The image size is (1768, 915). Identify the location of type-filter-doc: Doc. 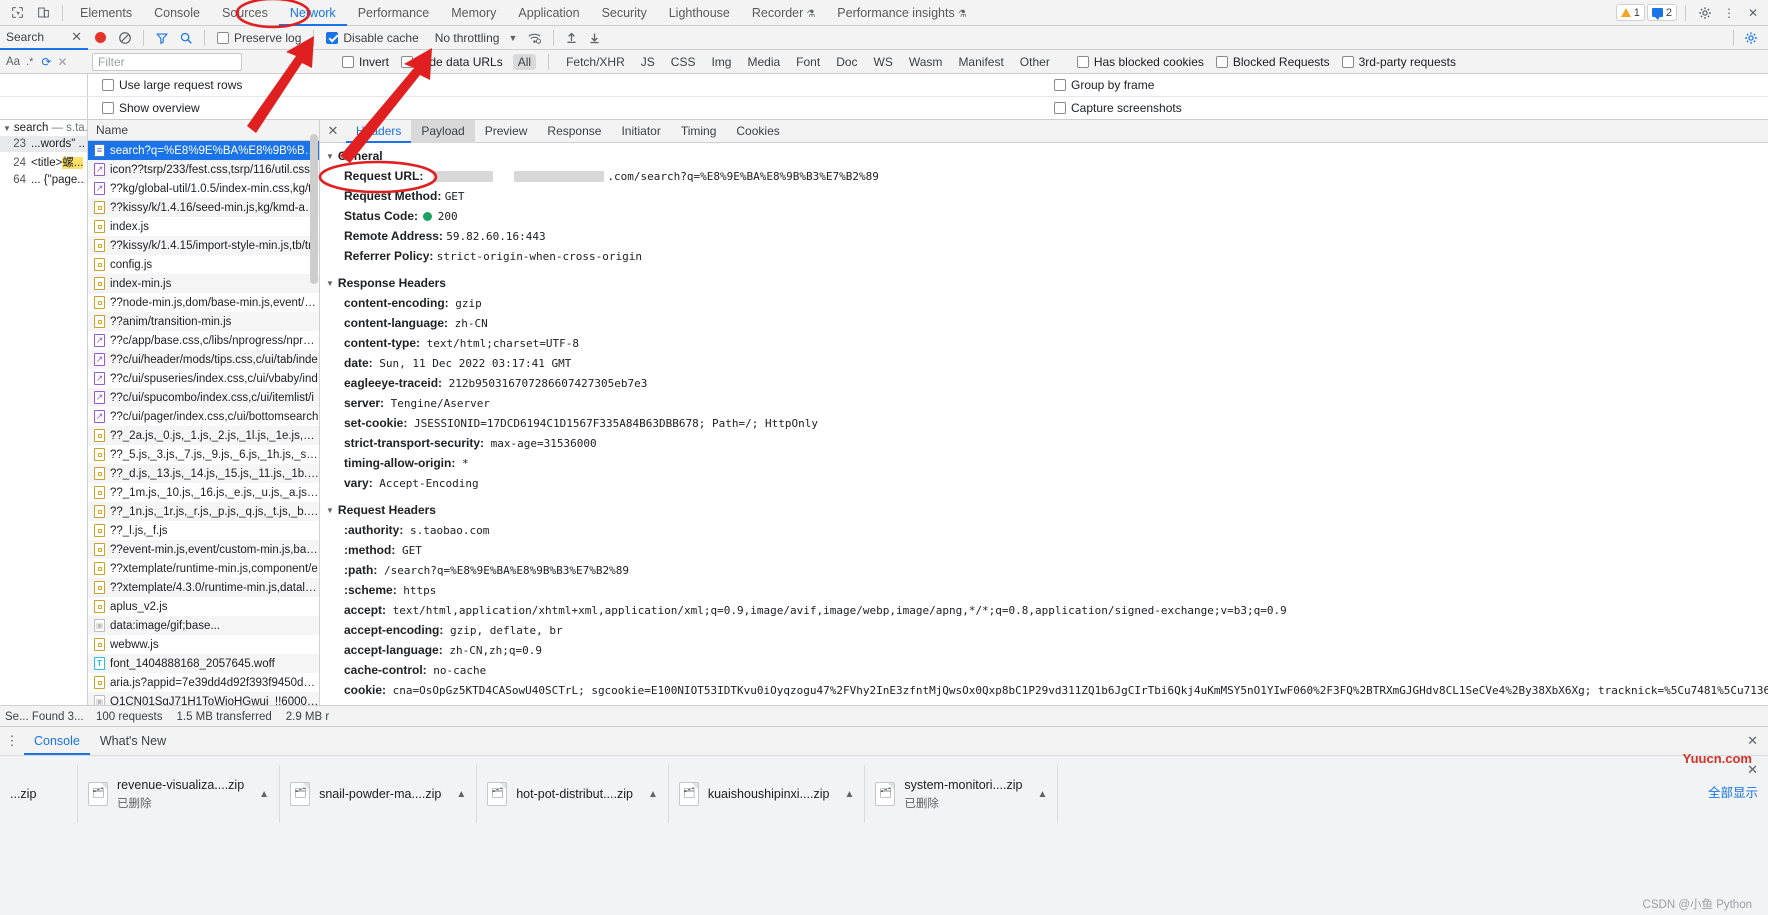
(846, 62).